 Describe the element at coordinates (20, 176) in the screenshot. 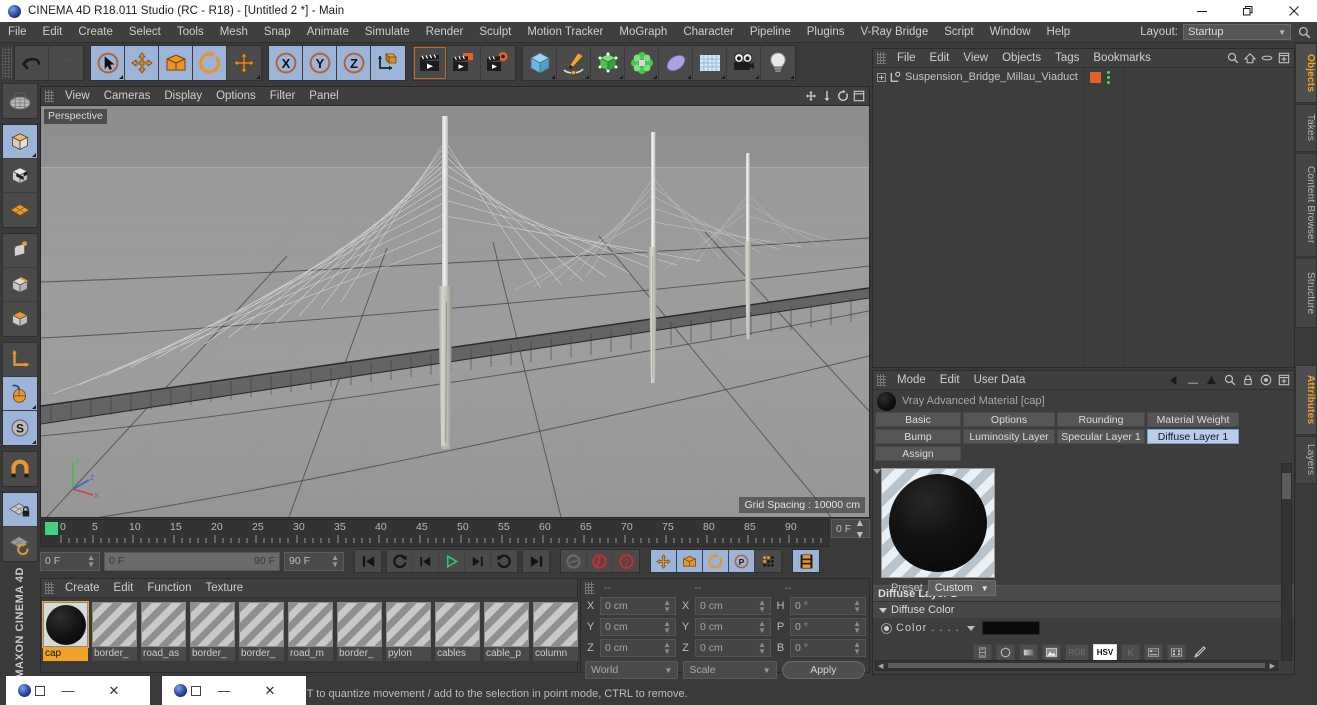

I see `texture-mode-button` at that location.